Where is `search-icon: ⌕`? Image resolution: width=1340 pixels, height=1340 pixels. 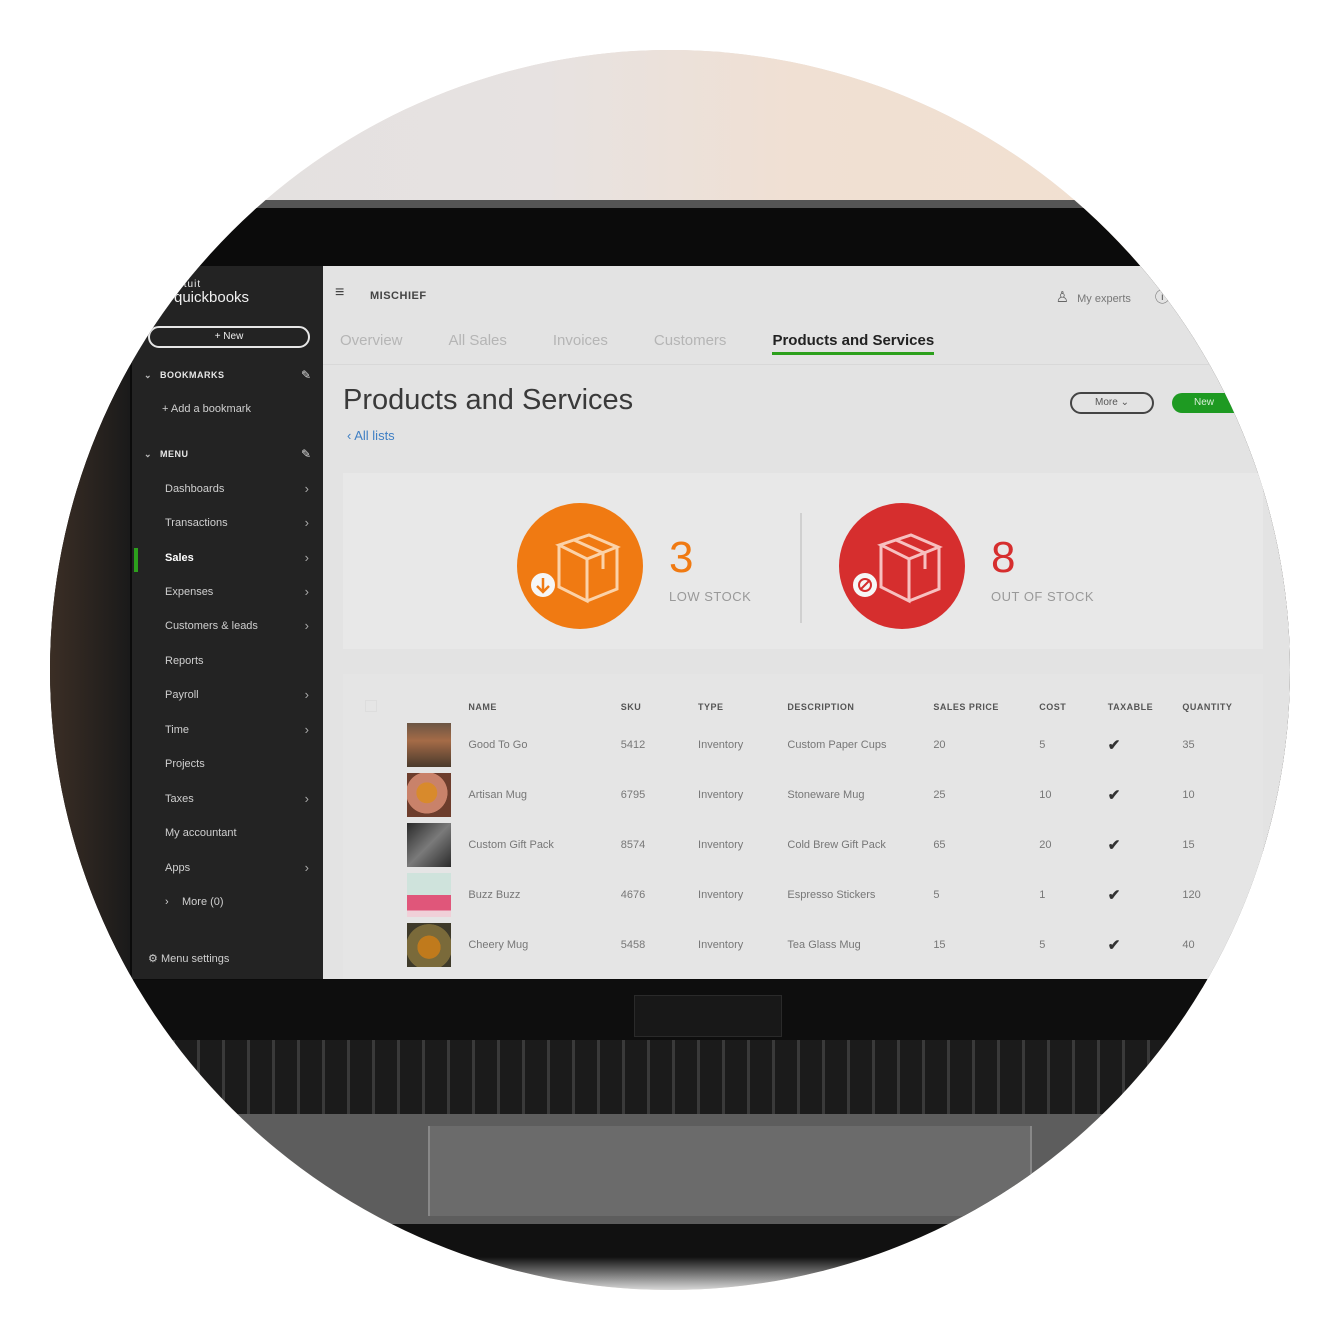
search-icon: ⌕ is located at coordinates (1228, 296).